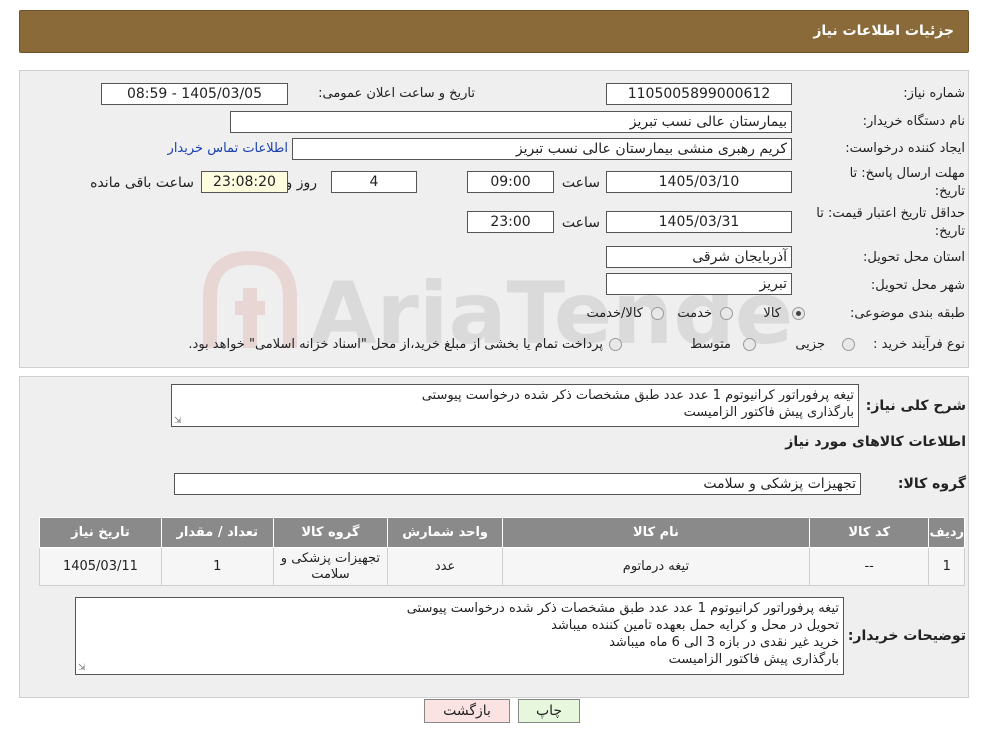 This screenshot has width=985, height=744. I want to click on goods-group-field: تجهیزات پزشکی و سلامت, so click(517, 484).